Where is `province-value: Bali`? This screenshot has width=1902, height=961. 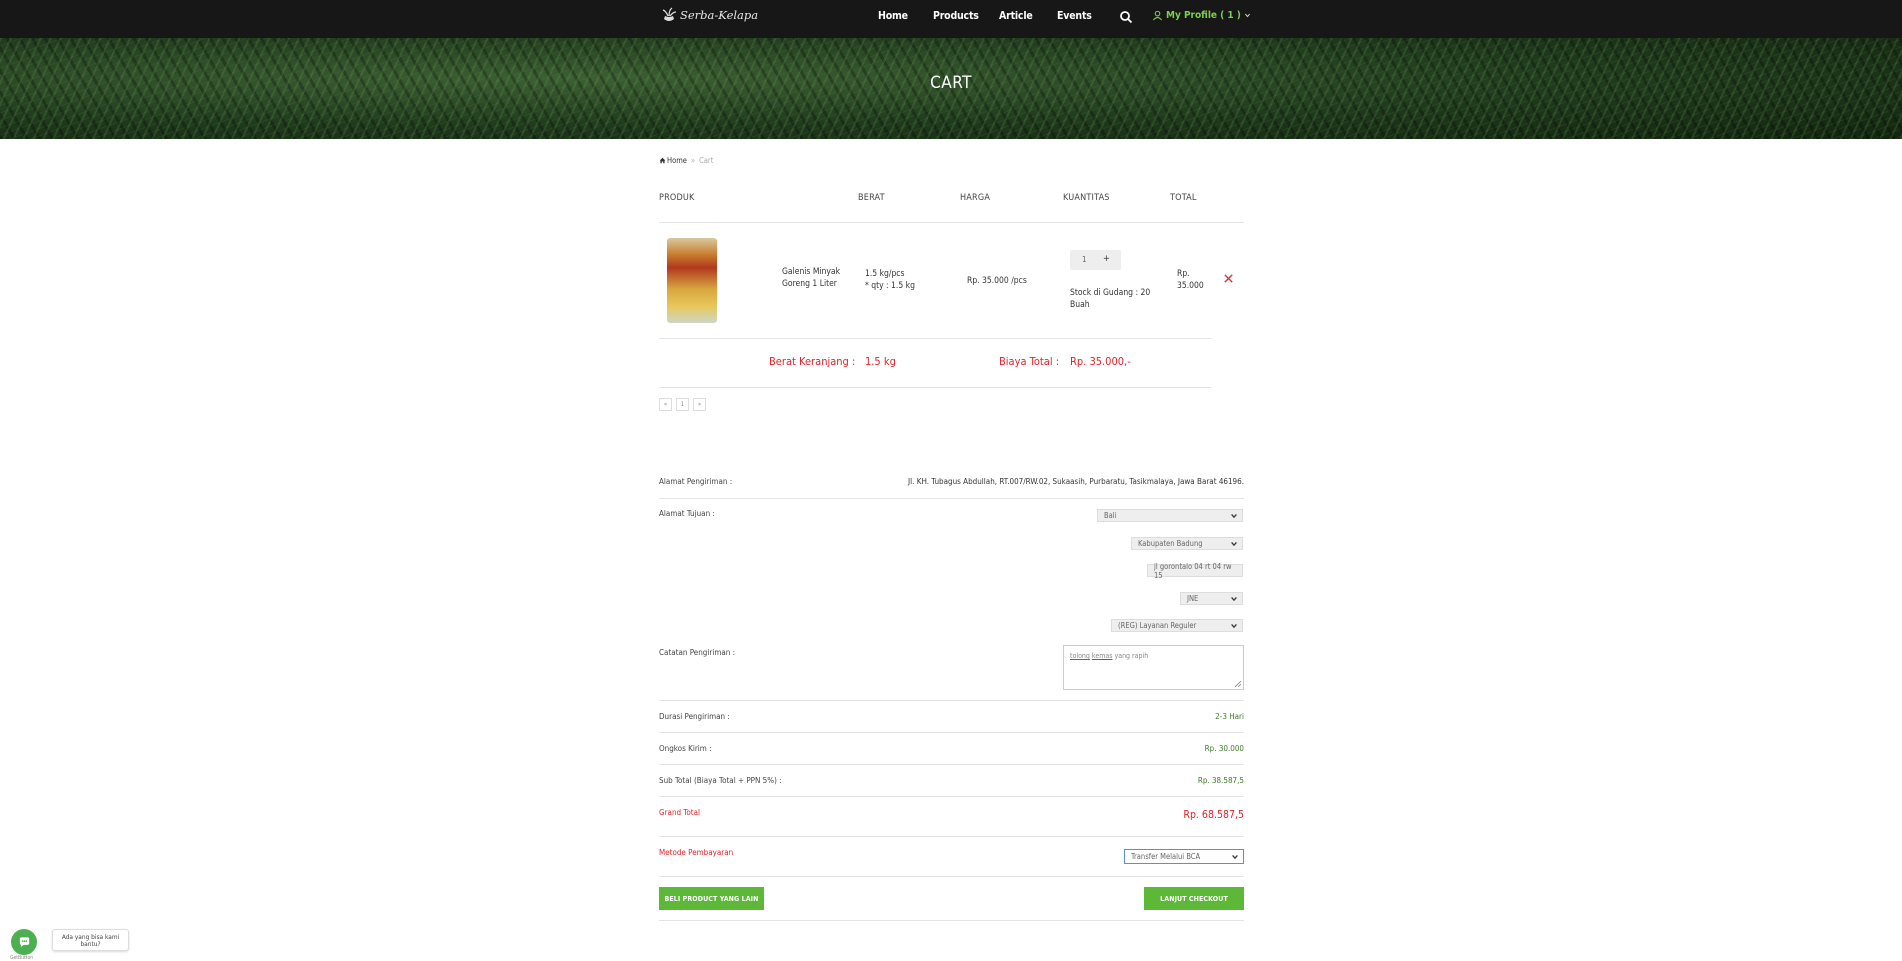 province-value: Bali is located at coordinates (1110, 515).